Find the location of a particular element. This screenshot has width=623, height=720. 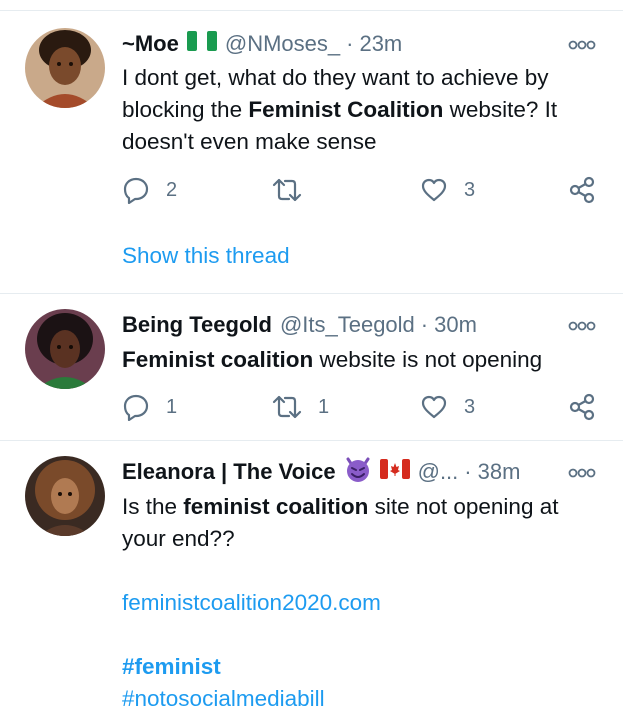

hashtag-link: #notosocialmediabill is located at coordinates (223, 699).